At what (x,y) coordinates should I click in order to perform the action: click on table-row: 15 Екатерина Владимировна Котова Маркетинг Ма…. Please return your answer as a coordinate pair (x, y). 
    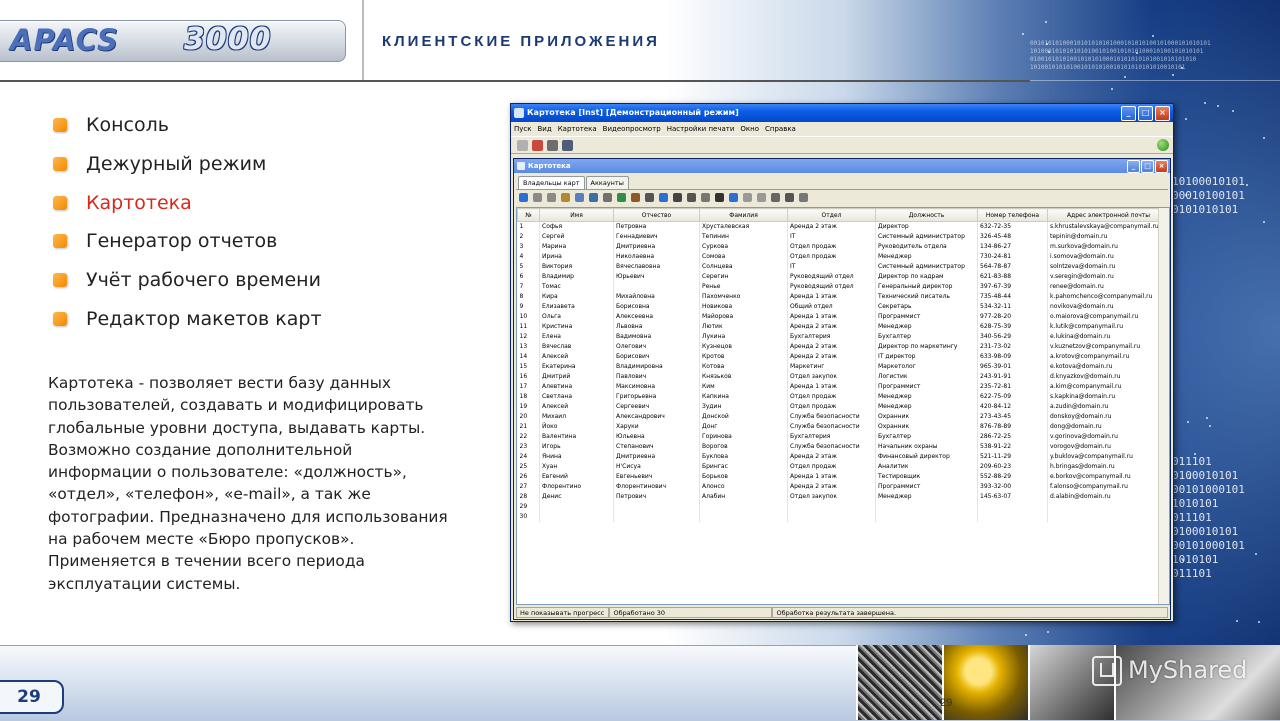
    Looking at the image, I should click on (843, 367).